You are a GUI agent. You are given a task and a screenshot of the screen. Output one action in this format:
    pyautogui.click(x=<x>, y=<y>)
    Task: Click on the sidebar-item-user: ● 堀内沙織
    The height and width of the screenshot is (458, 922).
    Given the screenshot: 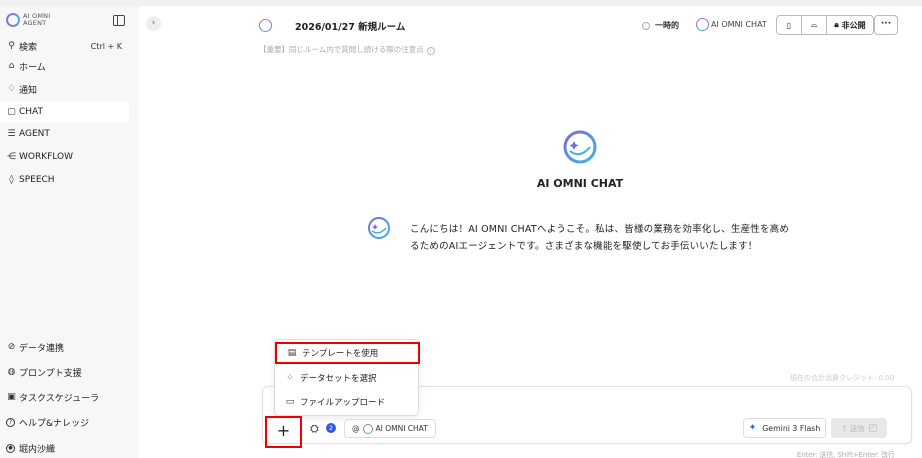 What is the action you would take?
    pyautogui.click(x=64, y=448)
    